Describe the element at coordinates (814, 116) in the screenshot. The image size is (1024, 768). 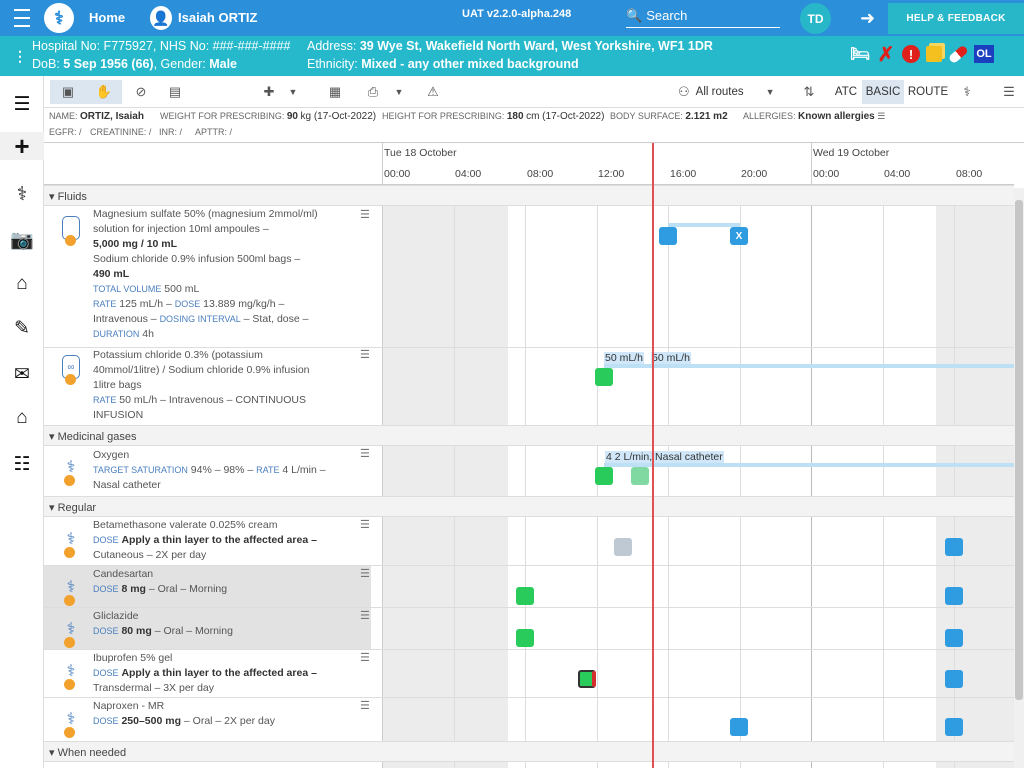
I see `info-allergies: ALLERGIES: Known allergies ☰` at that location.